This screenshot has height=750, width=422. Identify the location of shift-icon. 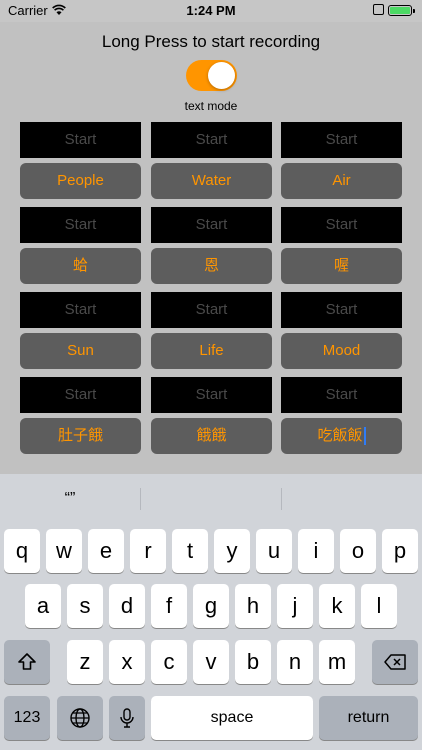
(27, 661).